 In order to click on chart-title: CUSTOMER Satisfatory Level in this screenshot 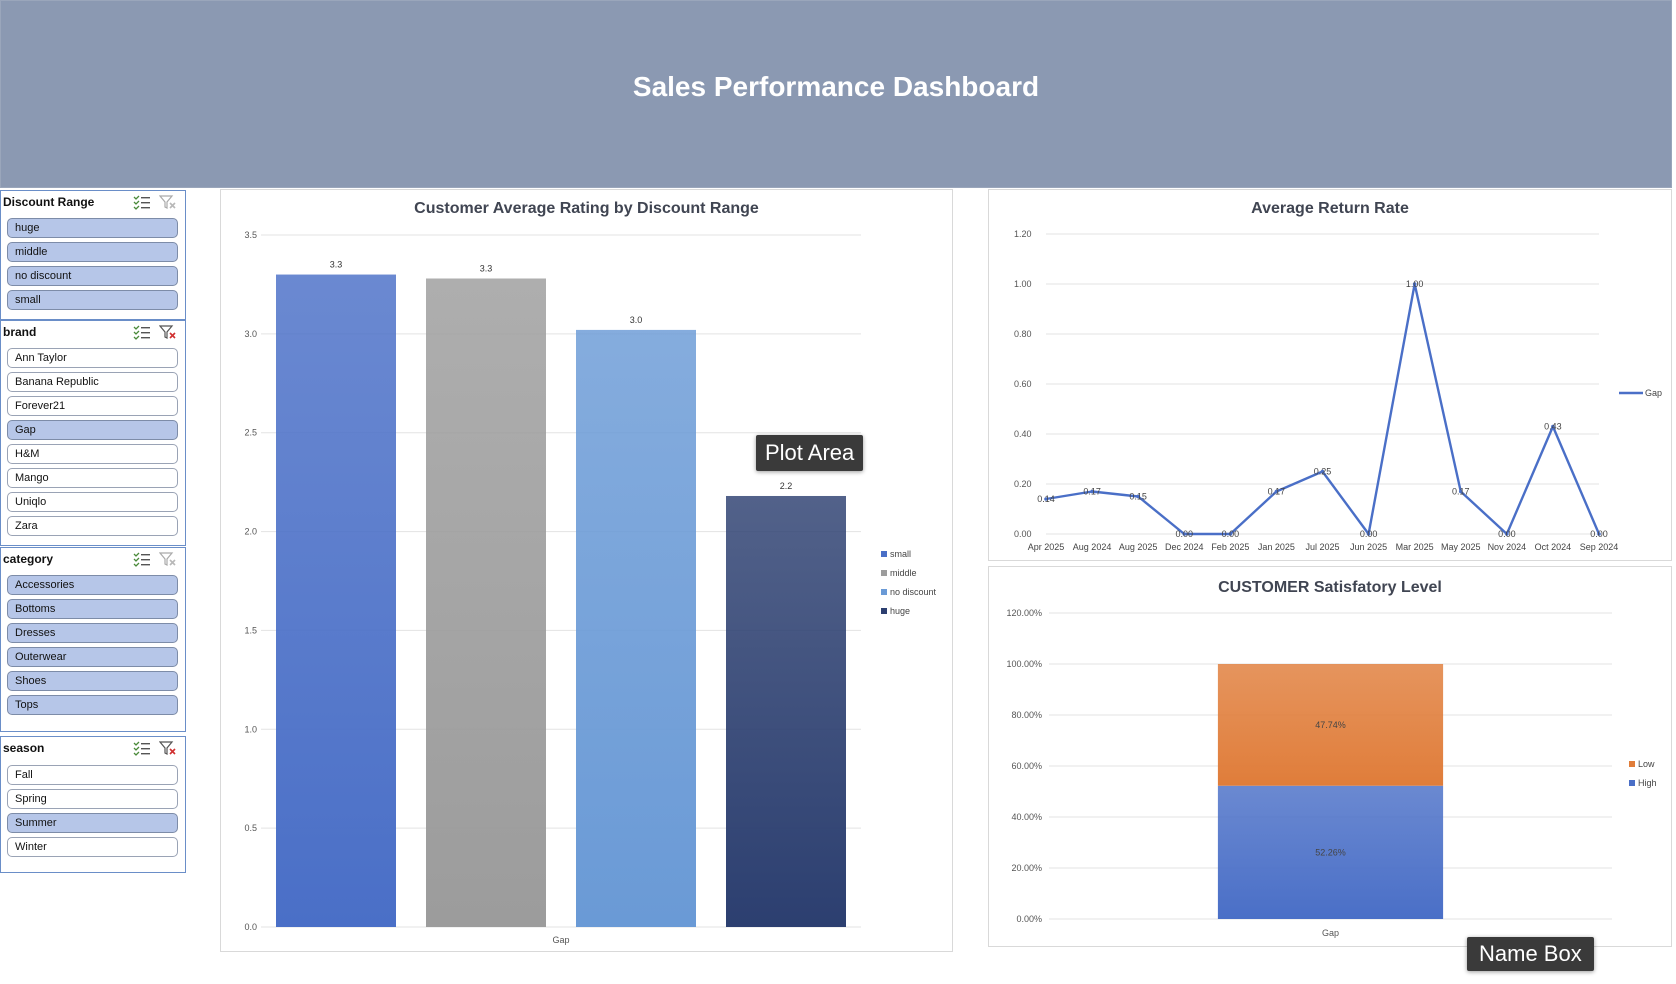, I will do `click(1330, 587)`.